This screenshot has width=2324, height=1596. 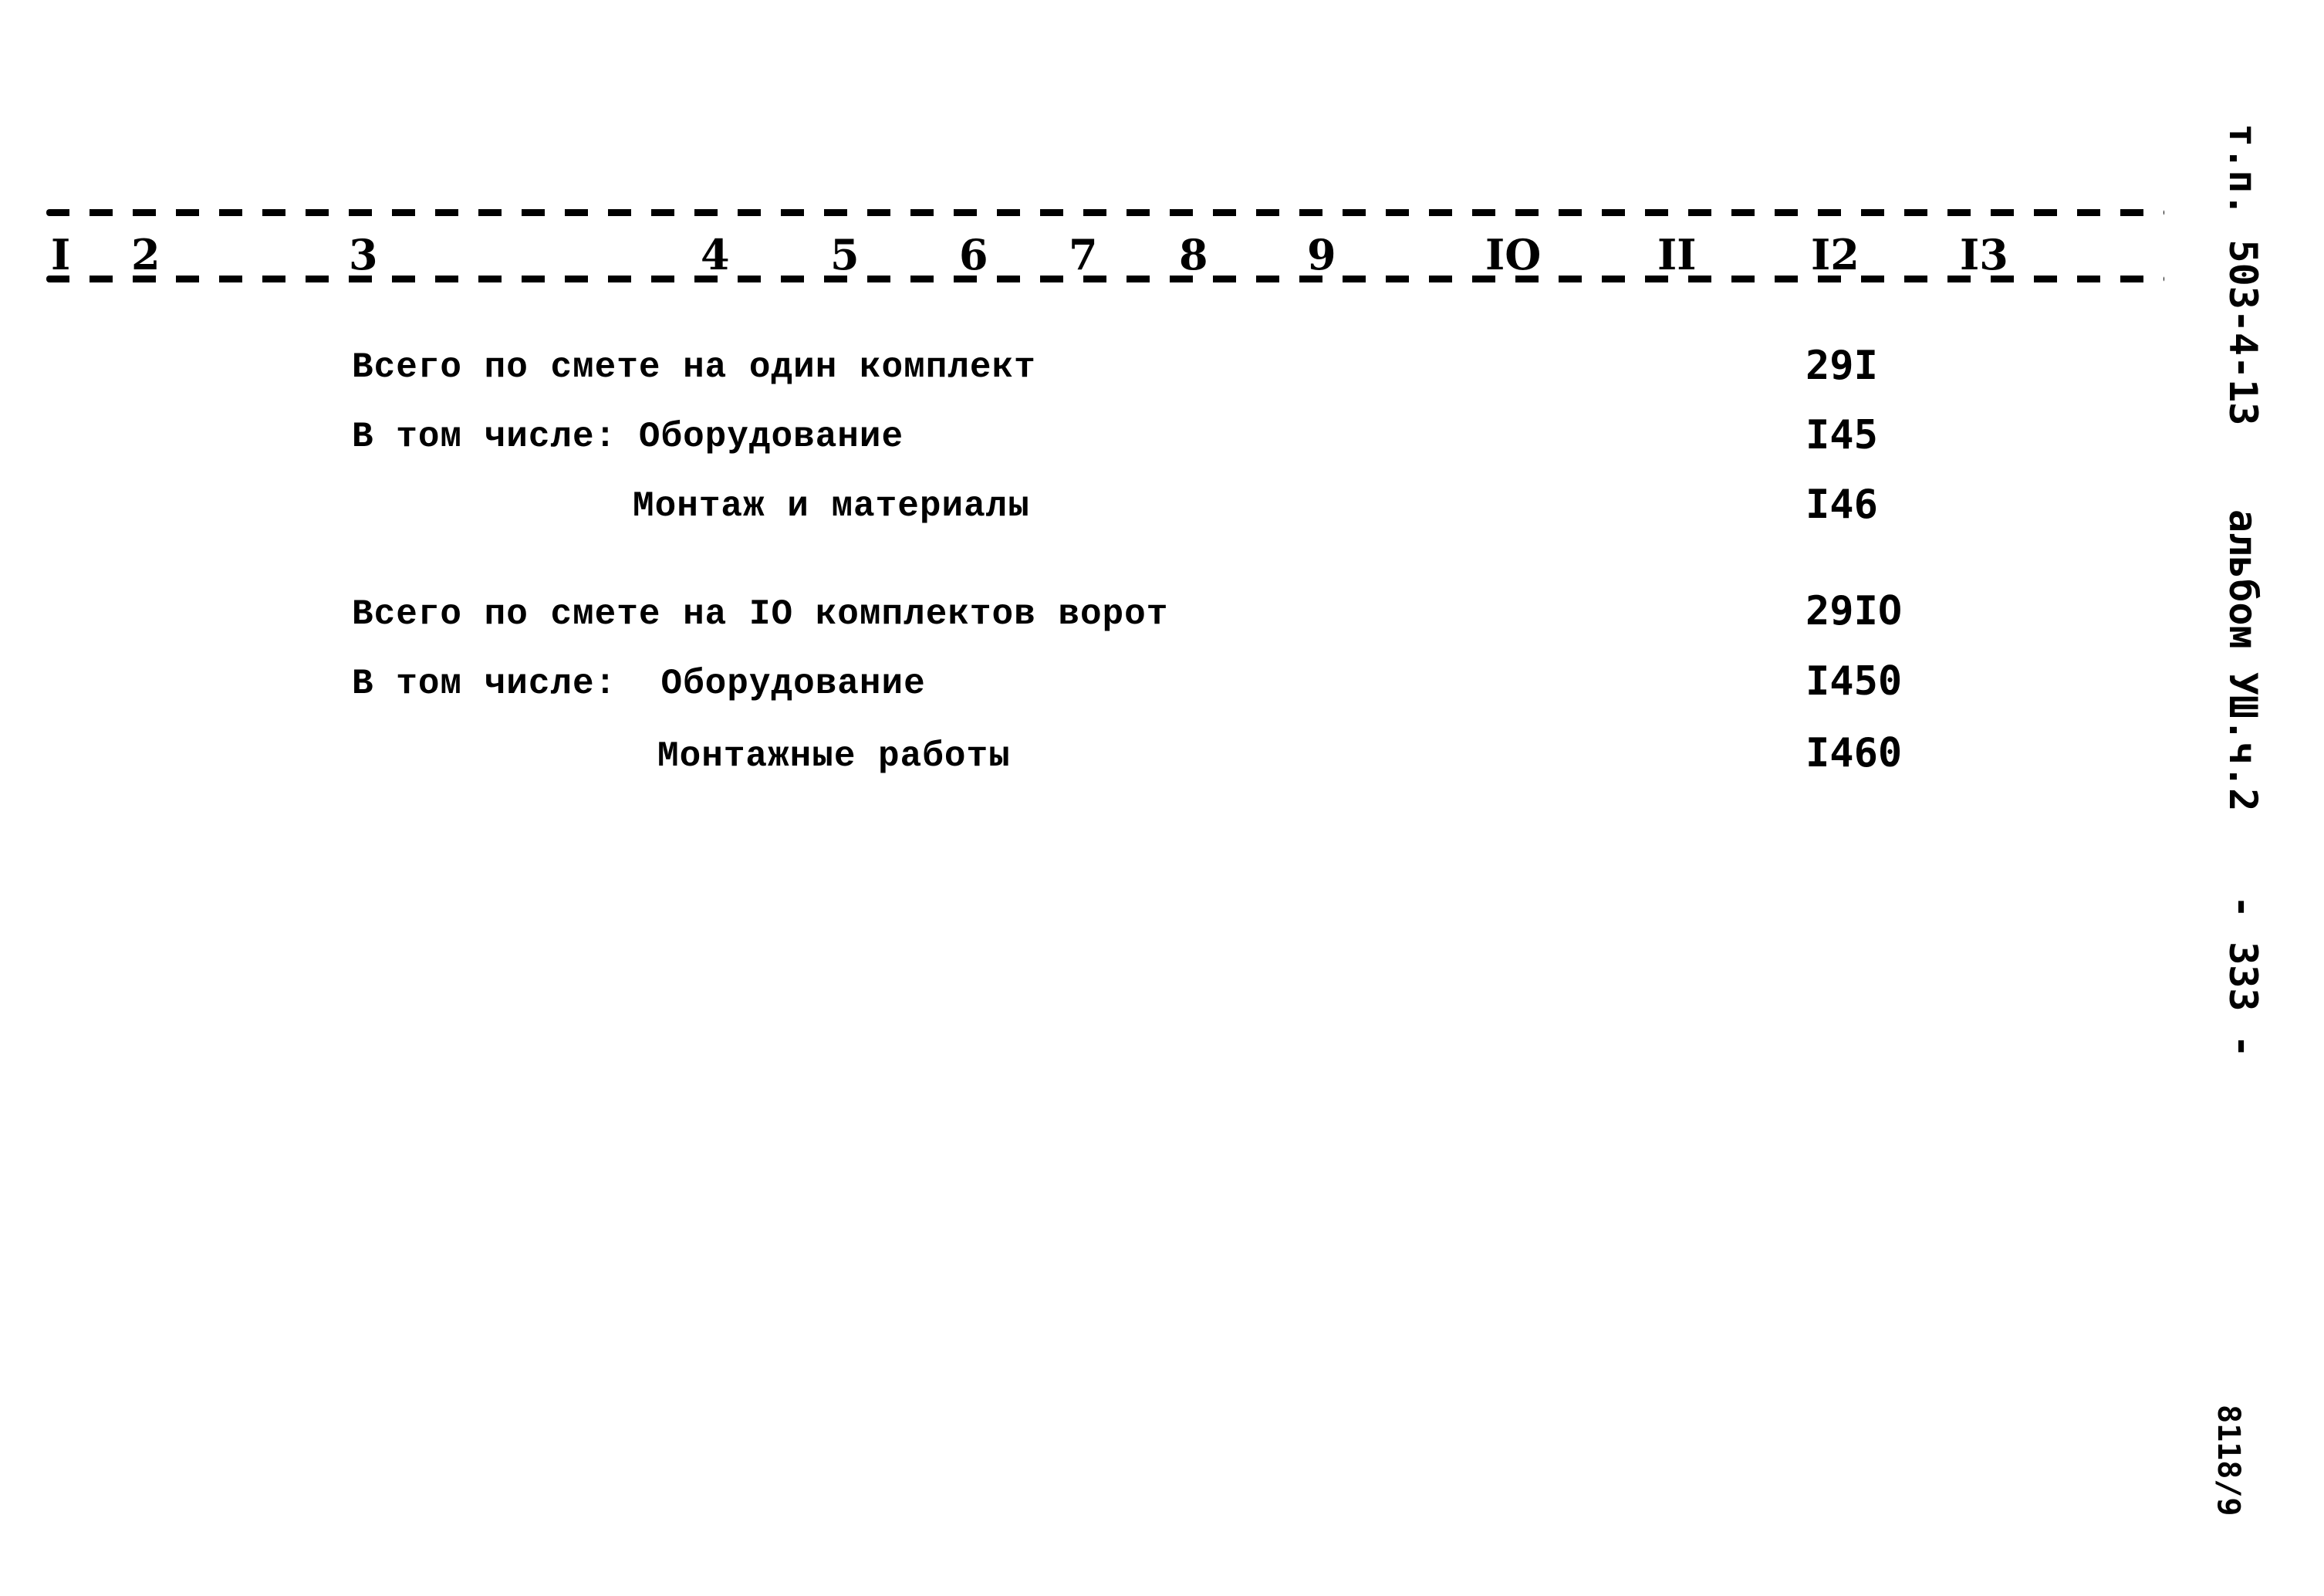 I want to click on column-number-11: II, so click(x=1677, y=254).